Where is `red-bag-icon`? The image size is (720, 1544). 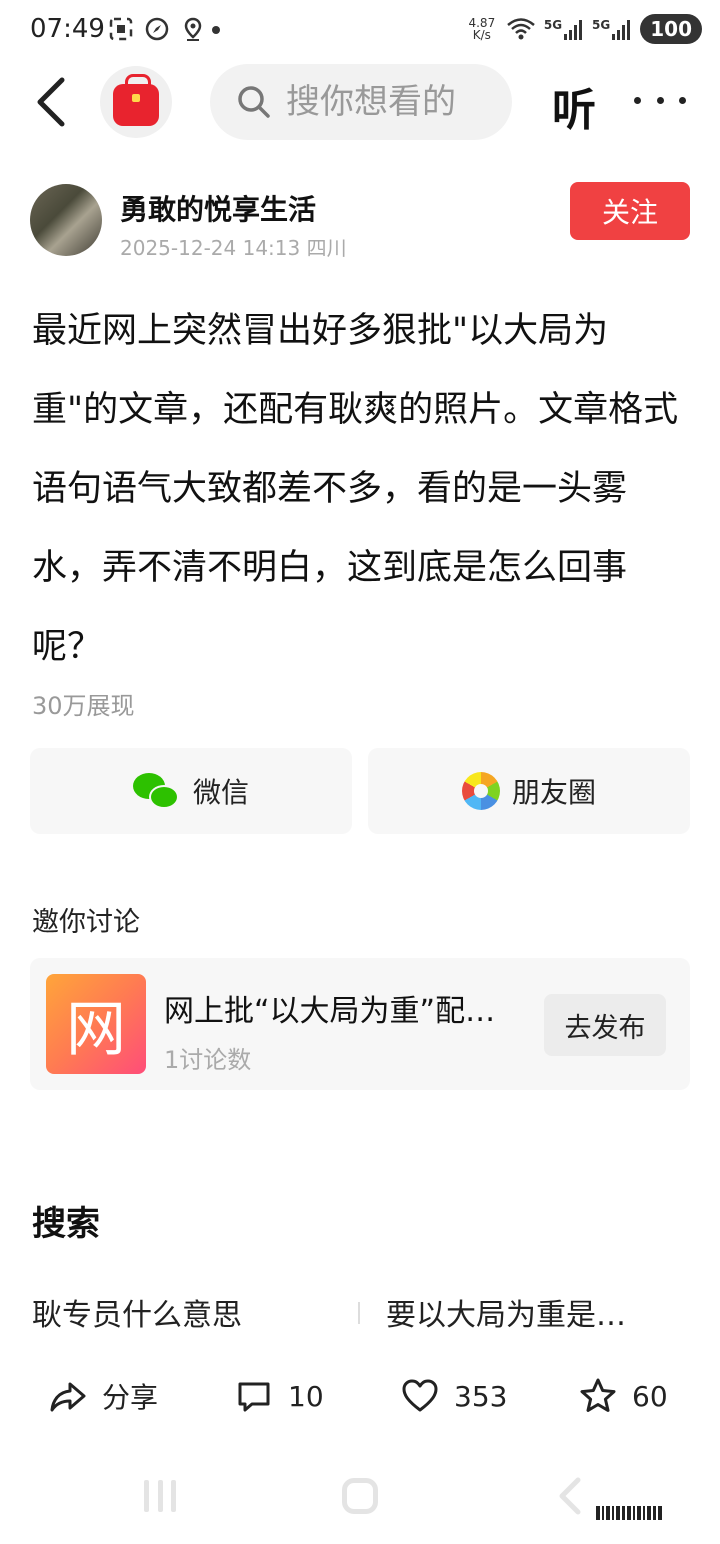
red-bag-icon is located at coordinates (136, 100).